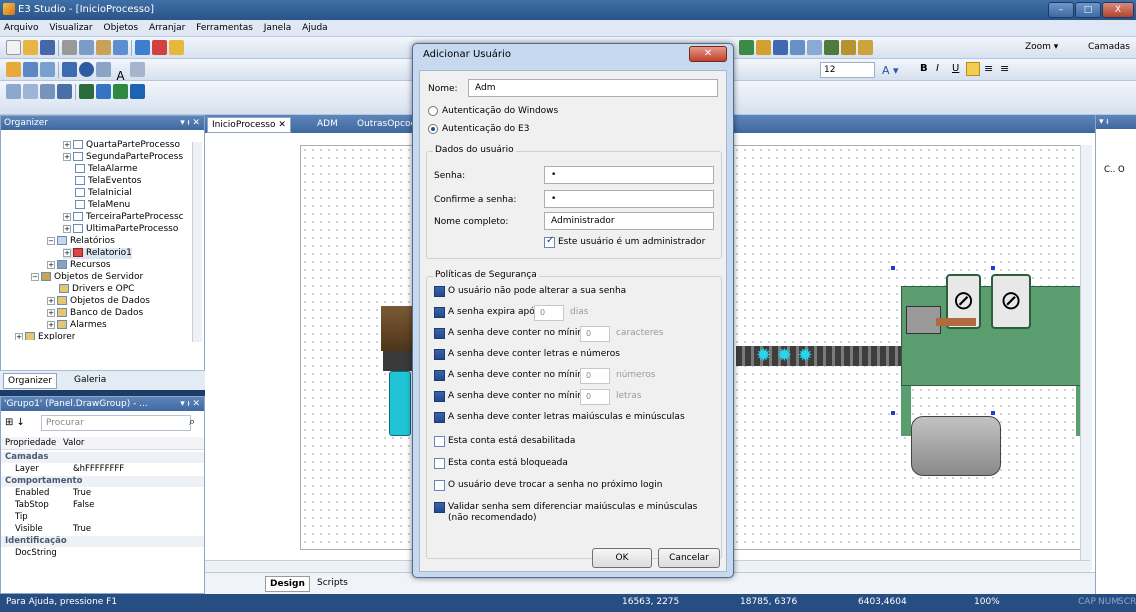  I want to click on run-icon, so click(159, 47).